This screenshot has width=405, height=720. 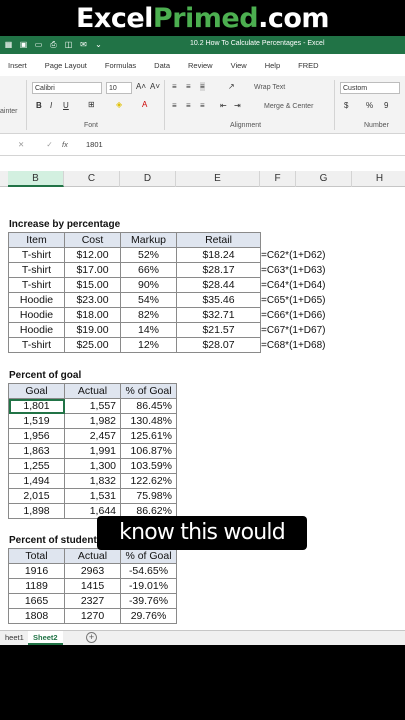 I want to click on tab-review: Review, so click(x=200, y=65).